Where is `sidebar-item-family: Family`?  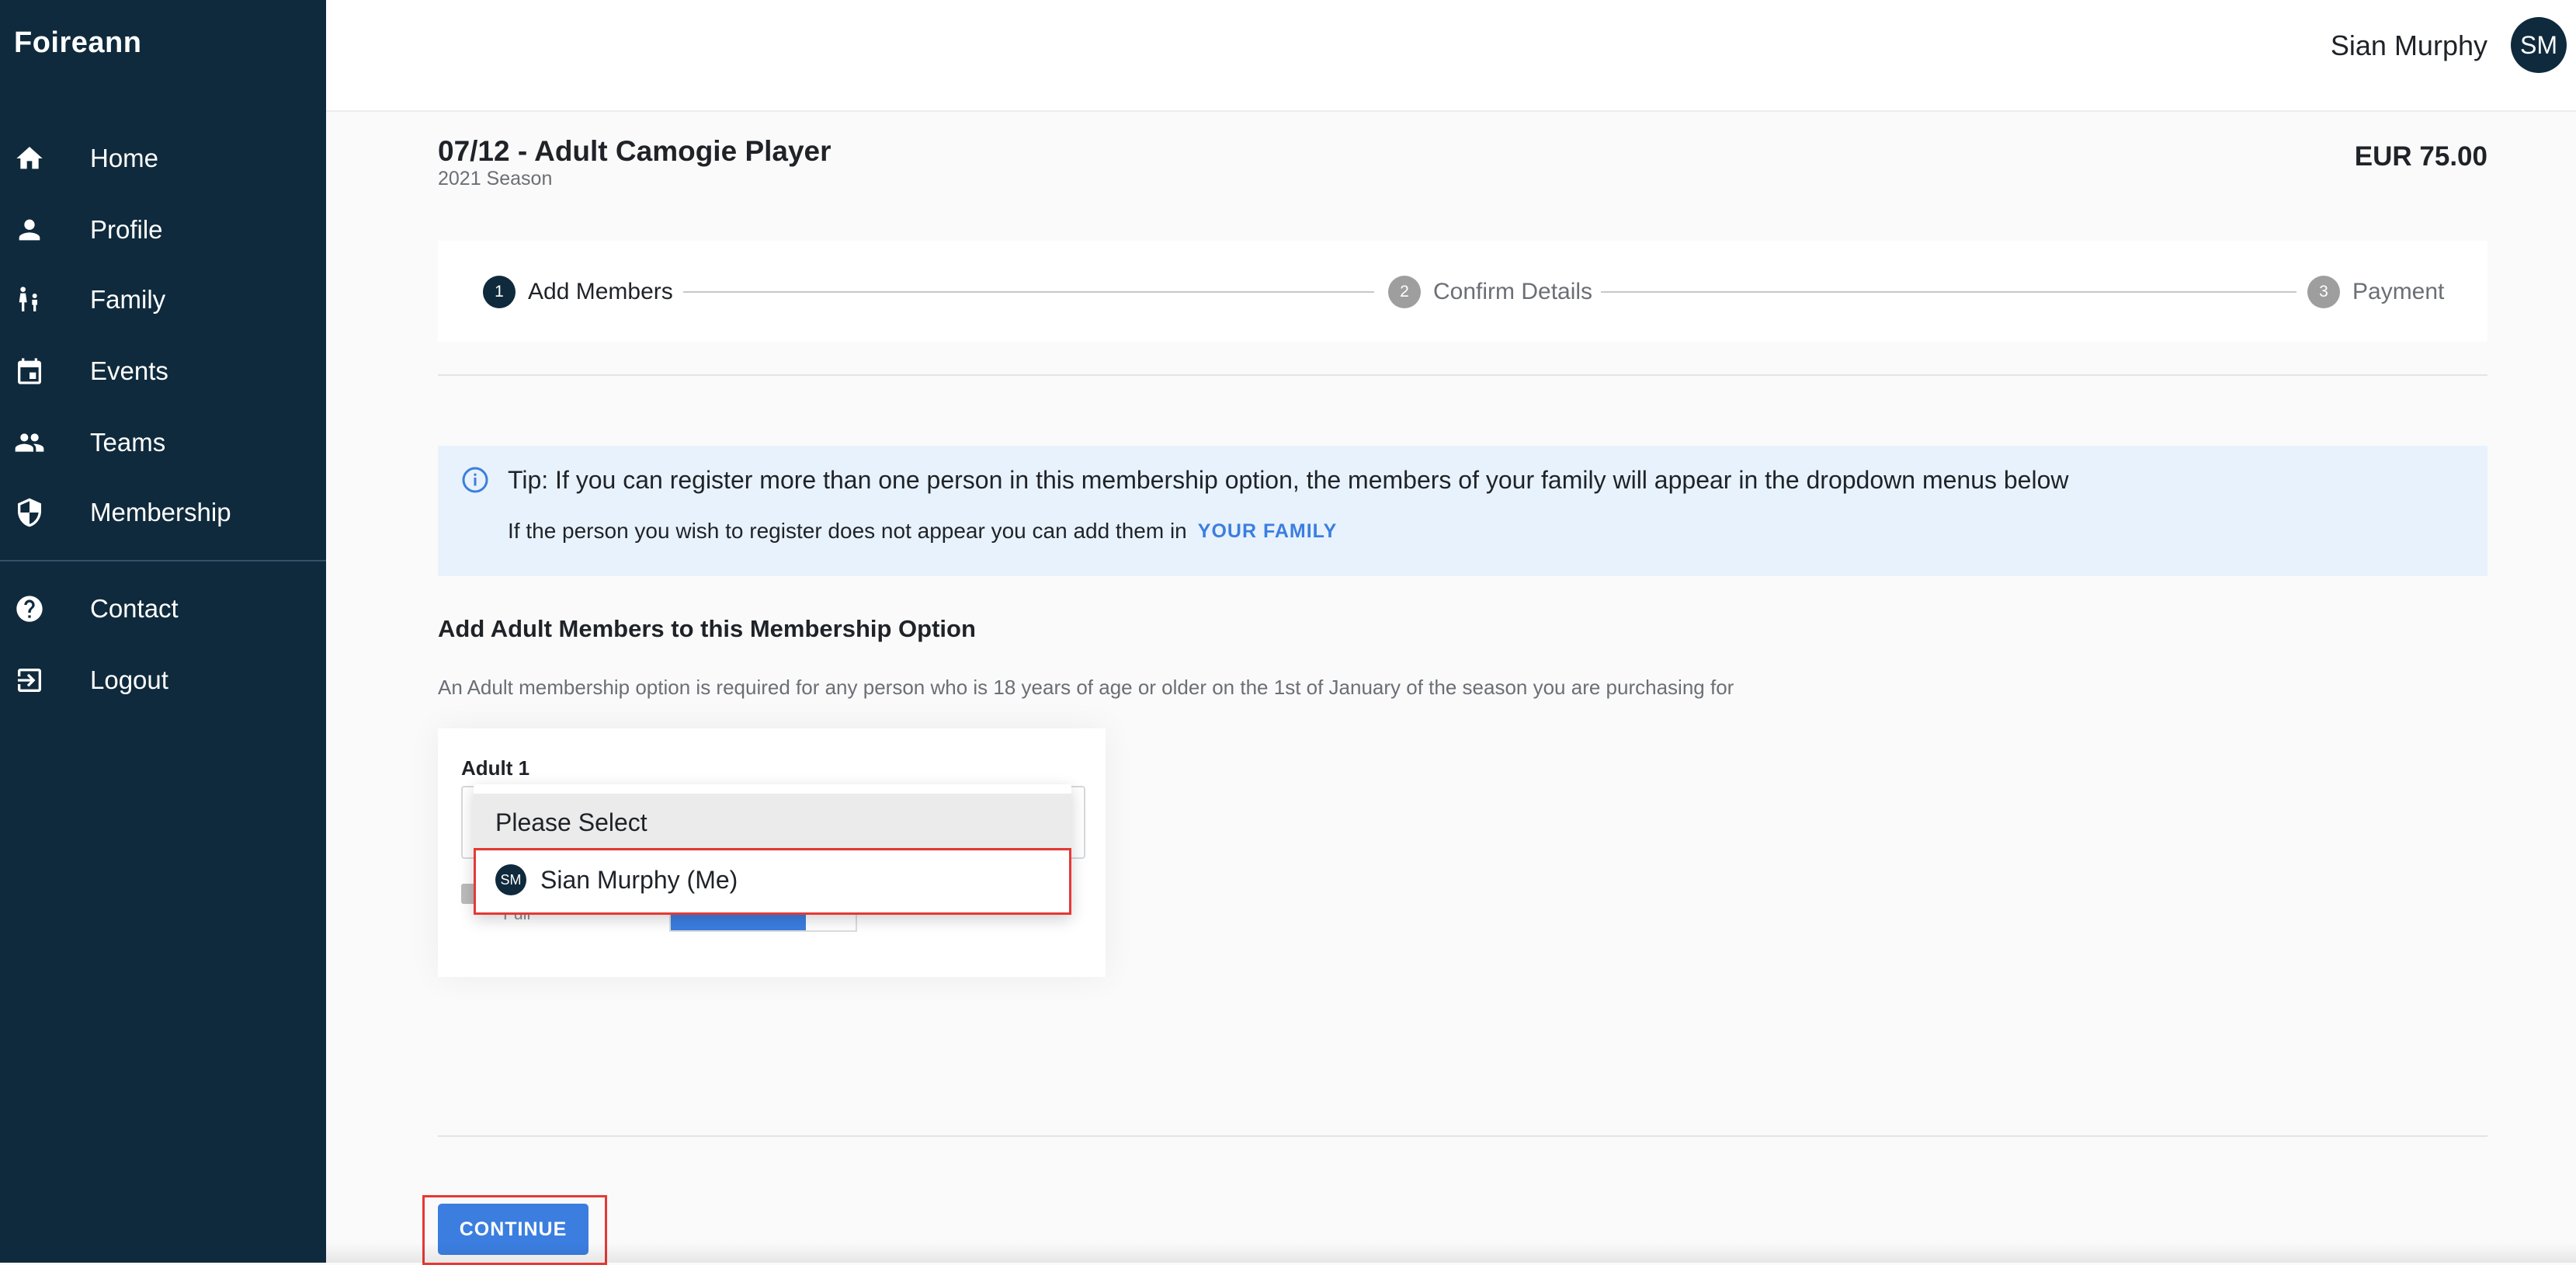
sidebar-item-family: Family is located at coordinates (163, 300).